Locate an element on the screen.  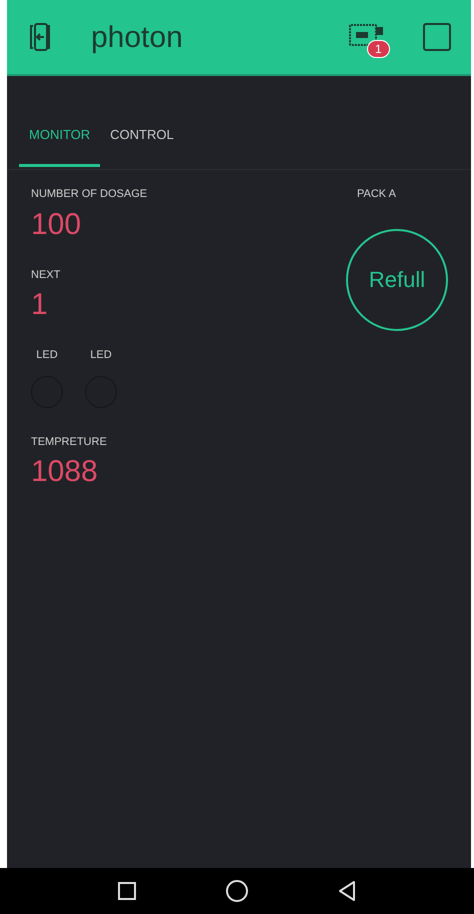
tab: MONITOR is located at coordinates (59, 145).